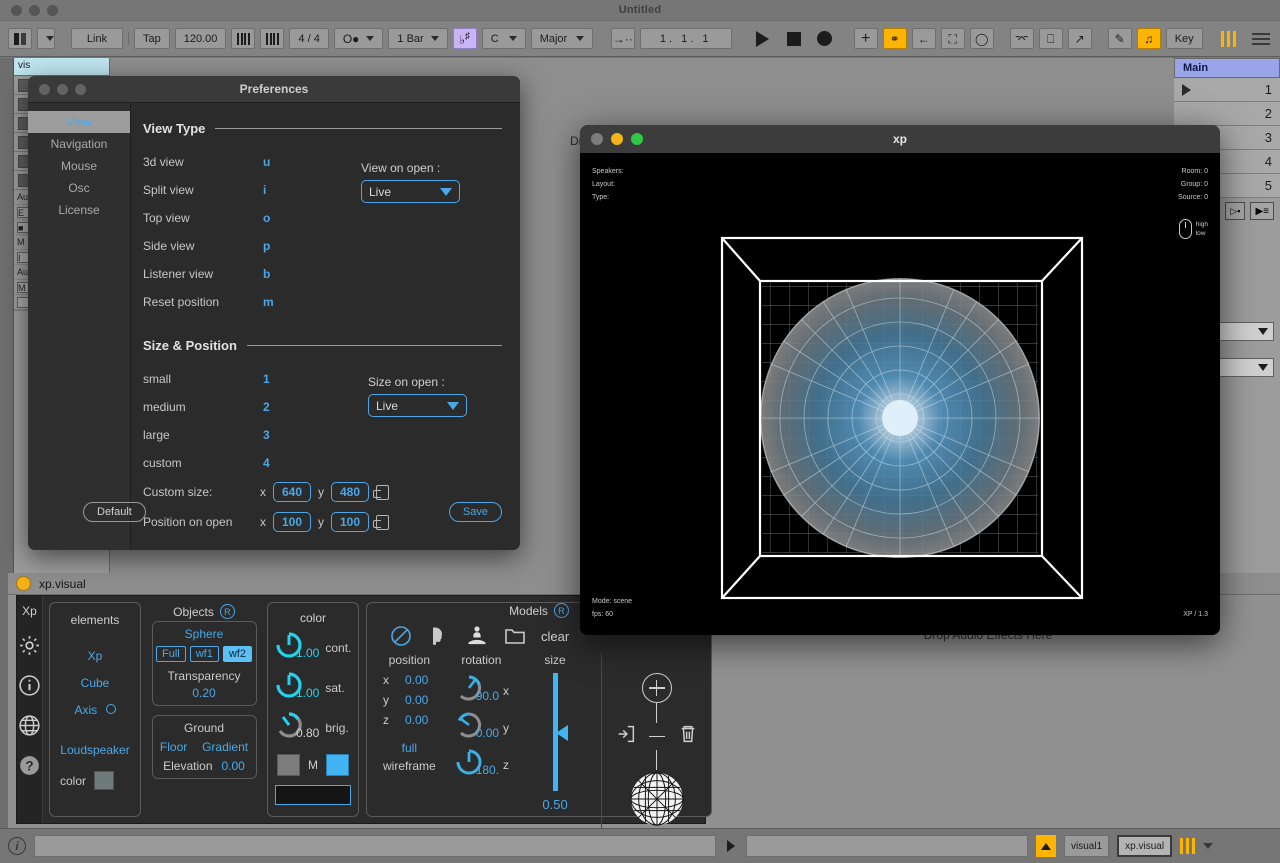 The height and width of the screenshot is (863, 1280). I want to click on device-power-led, so click(23, 583).